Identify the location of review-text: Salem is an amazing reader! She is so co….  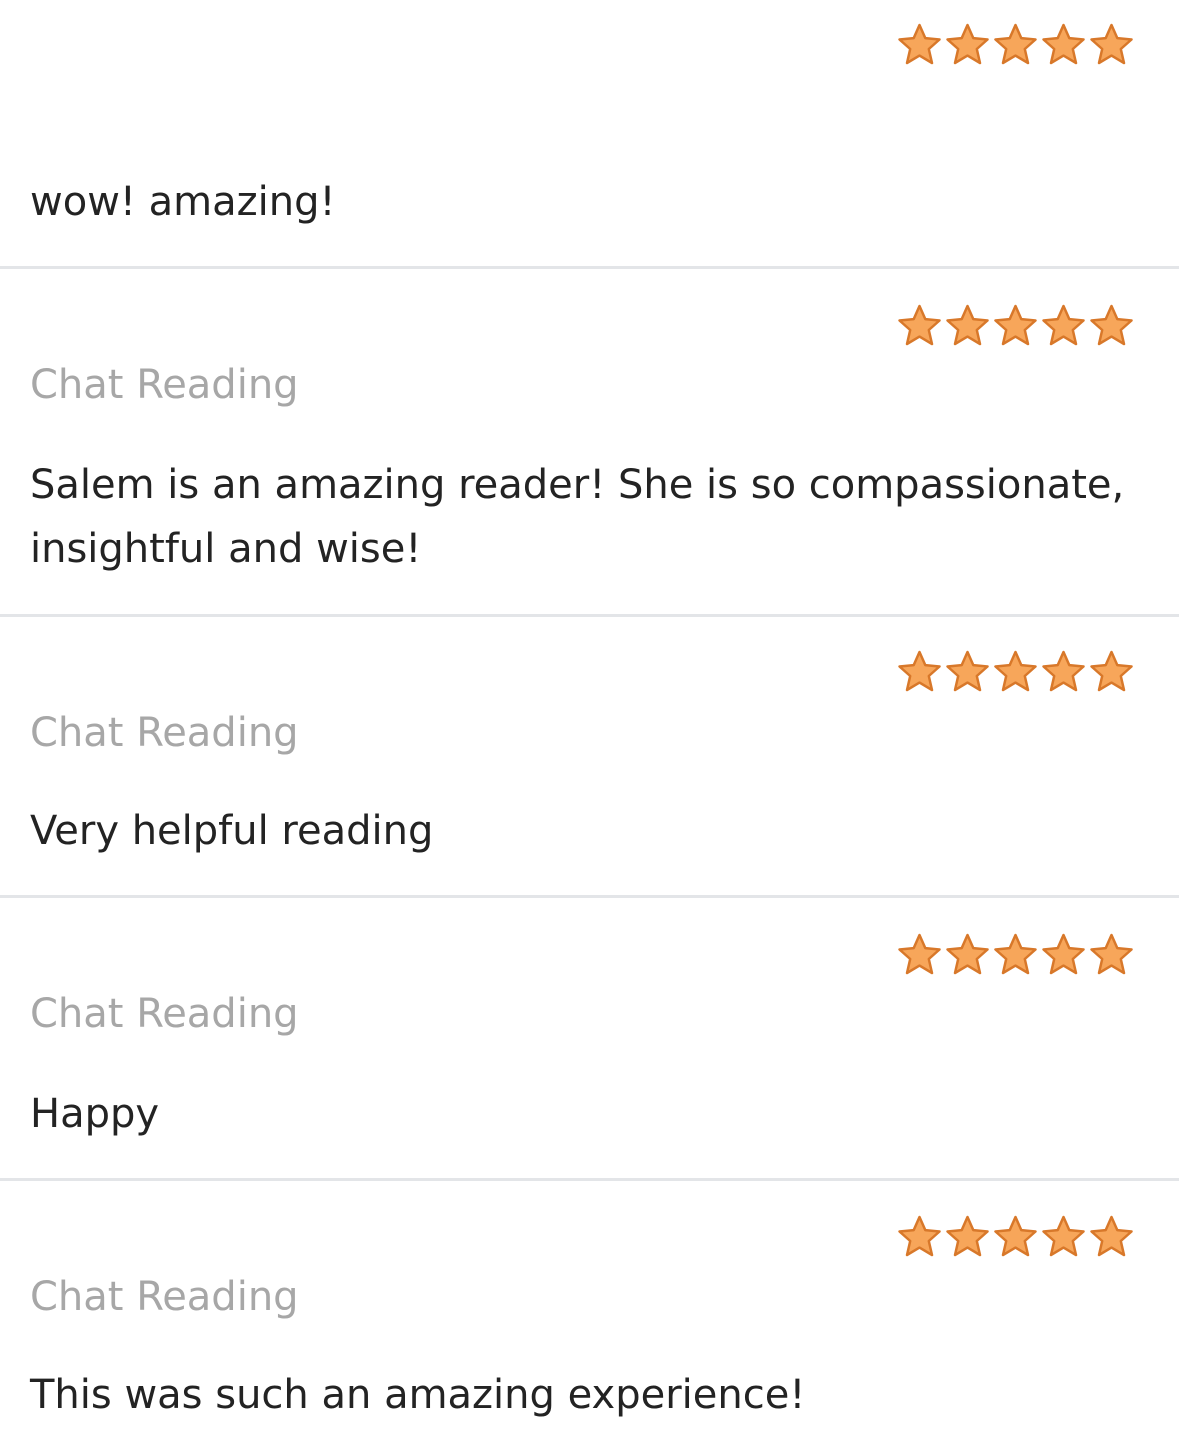
(577, 517).